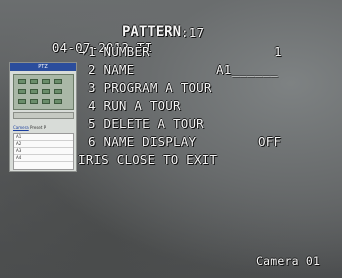 The image size is (342, 278). Describe the element at coordinates (278, 51) in the screenshot. I see `menu-item-value: 1` at that location.